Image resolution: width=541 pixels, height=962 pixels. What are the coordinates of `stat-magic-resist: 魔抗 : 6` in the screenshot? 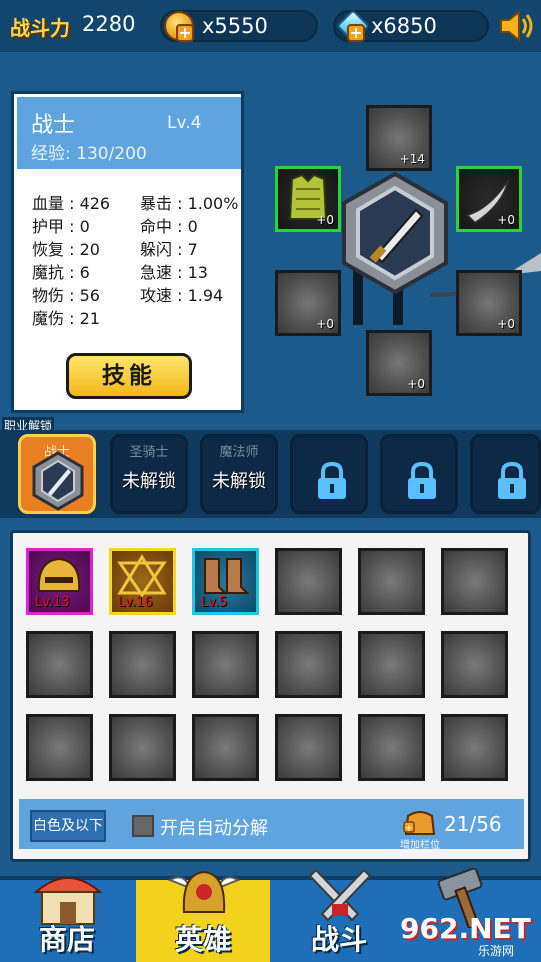 It's located at (61, 272).